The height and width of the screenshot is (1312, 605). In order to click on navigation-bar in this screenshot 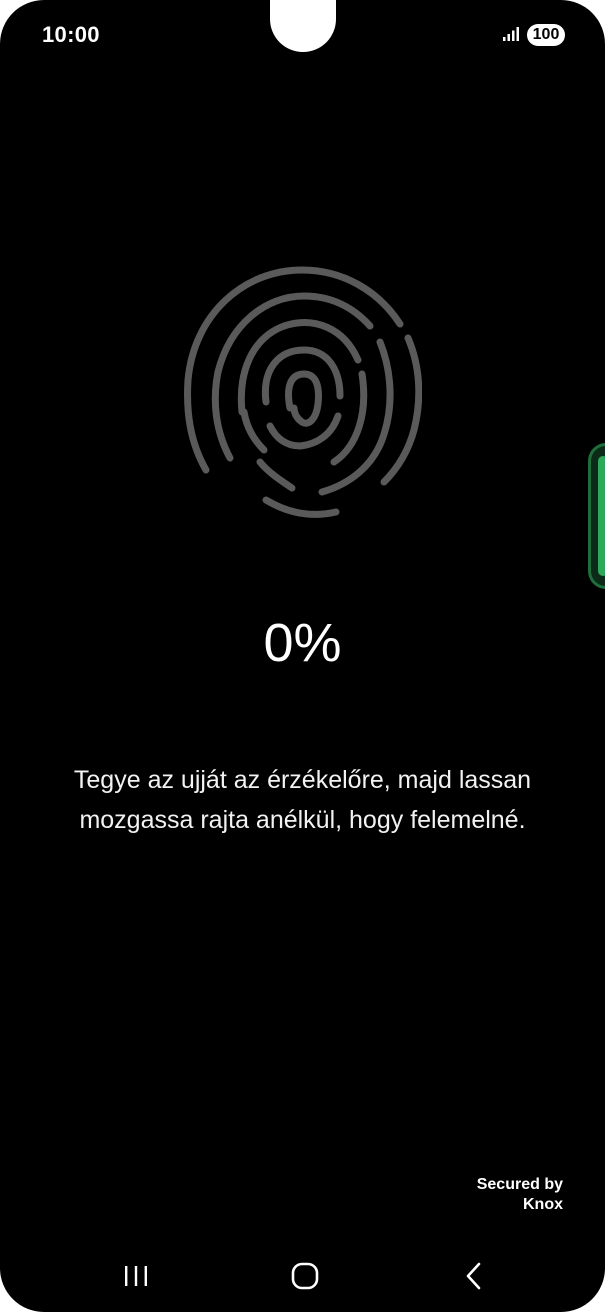, I will do `click(302, 1276)`.